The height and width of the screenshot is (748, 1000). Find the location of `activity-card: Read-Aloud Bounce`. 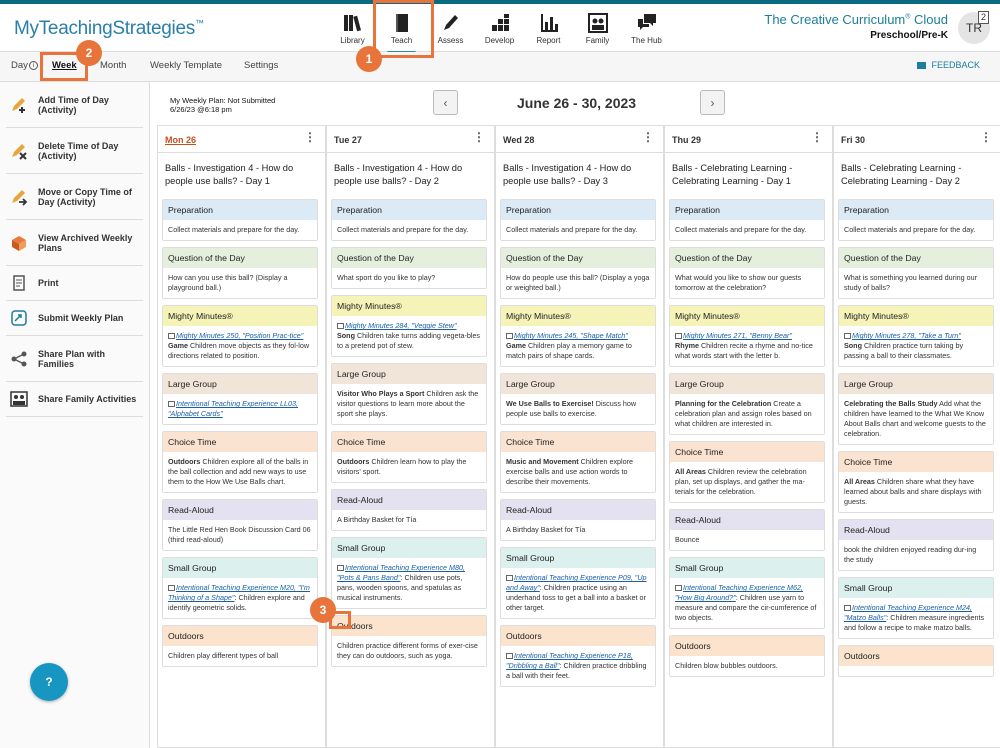

activity-card: Read-Aloud Bounce is located at coordinates (747, 530).